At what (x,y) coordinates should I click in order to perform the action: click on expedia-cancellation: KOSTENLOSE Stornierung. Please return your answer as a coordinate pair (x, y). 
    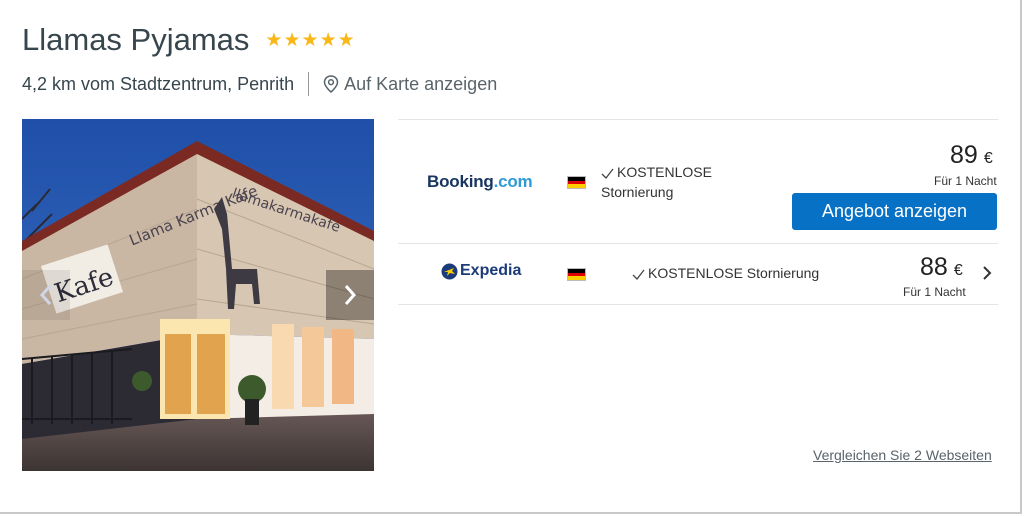
    Looking at the image, I should click on (725, 273).